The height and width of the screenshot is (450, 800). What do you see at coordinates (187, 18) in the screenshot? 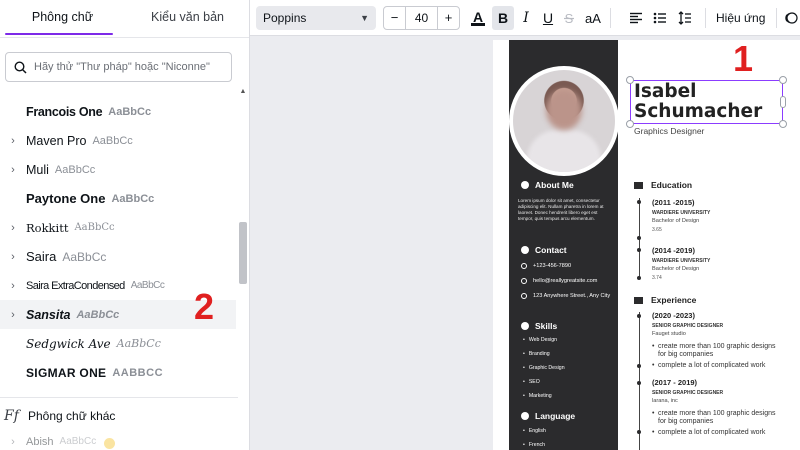
I see `tab-text-styles: Kiểu văn bản` at bounding box center [187, 18].